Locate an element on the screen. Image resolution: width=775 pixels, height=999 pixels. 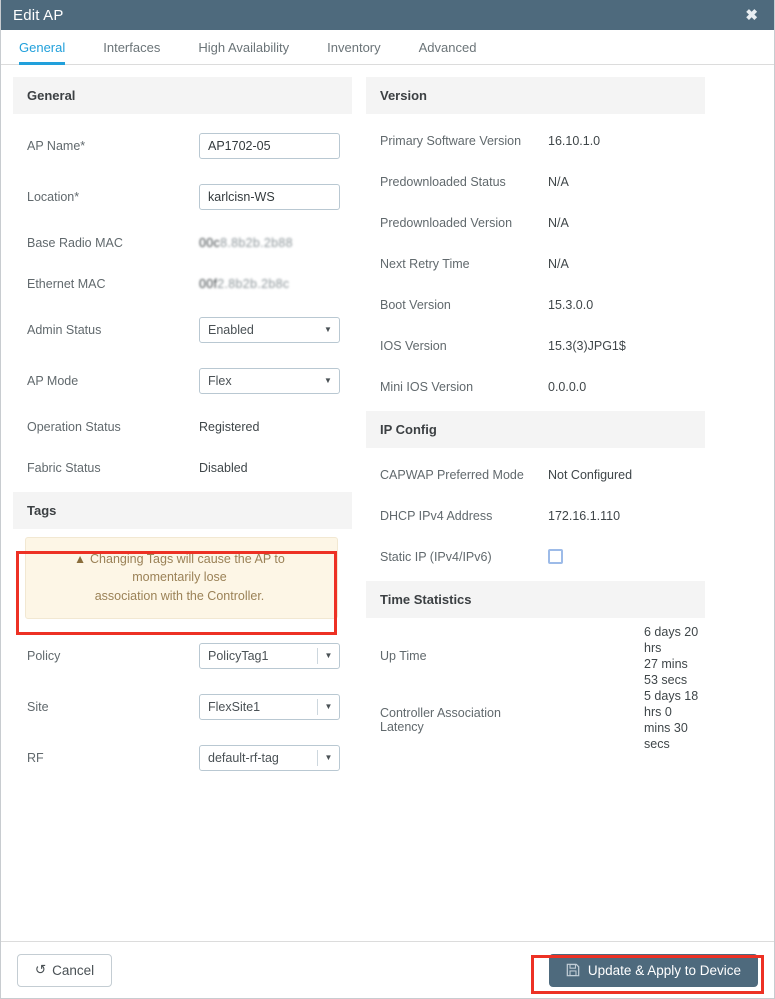
ios-version-value: 15.3(3)JPG1$ is located at coordinates (587, 345).